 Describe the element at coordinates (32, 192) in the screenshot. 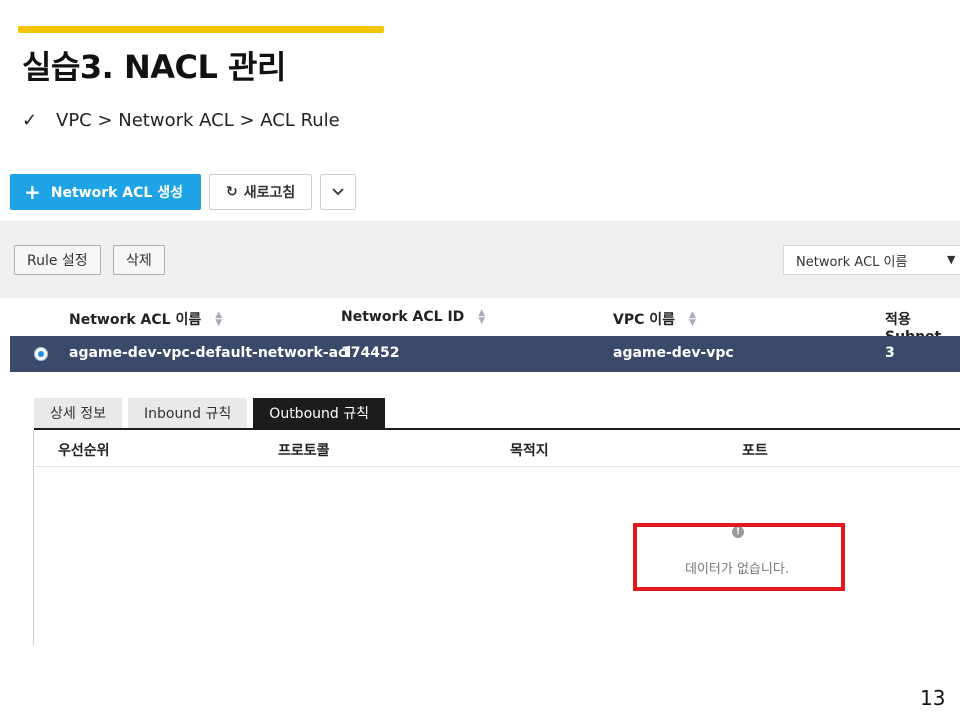

I see `plus-icon: +` at that location.